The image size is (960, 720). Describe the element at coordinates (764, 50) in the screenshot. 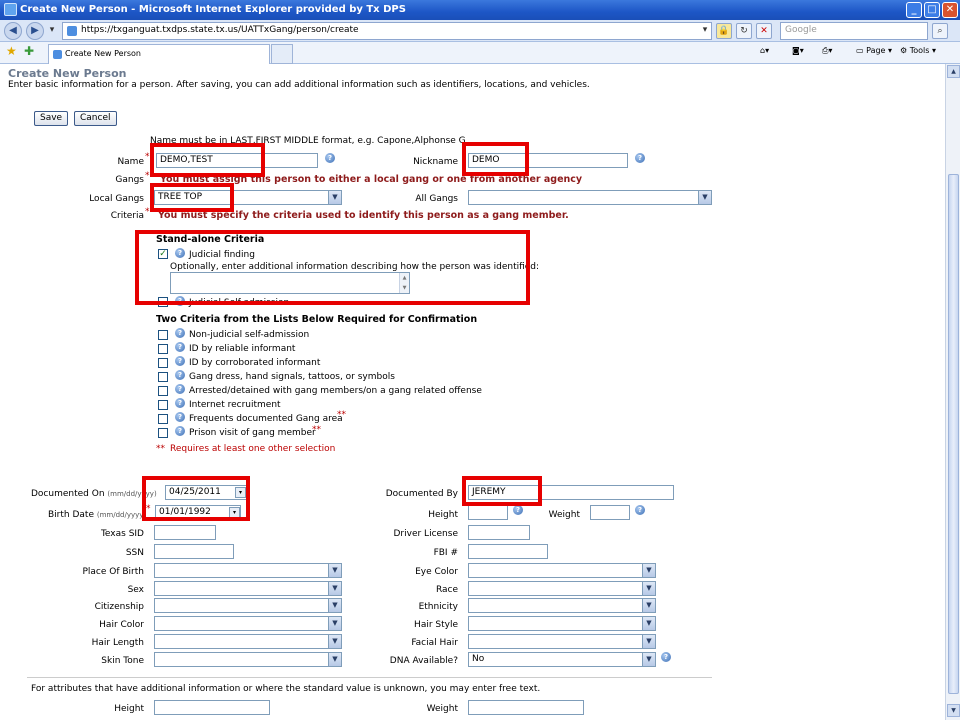

I see `home-icon: ⌂▾` at that location.